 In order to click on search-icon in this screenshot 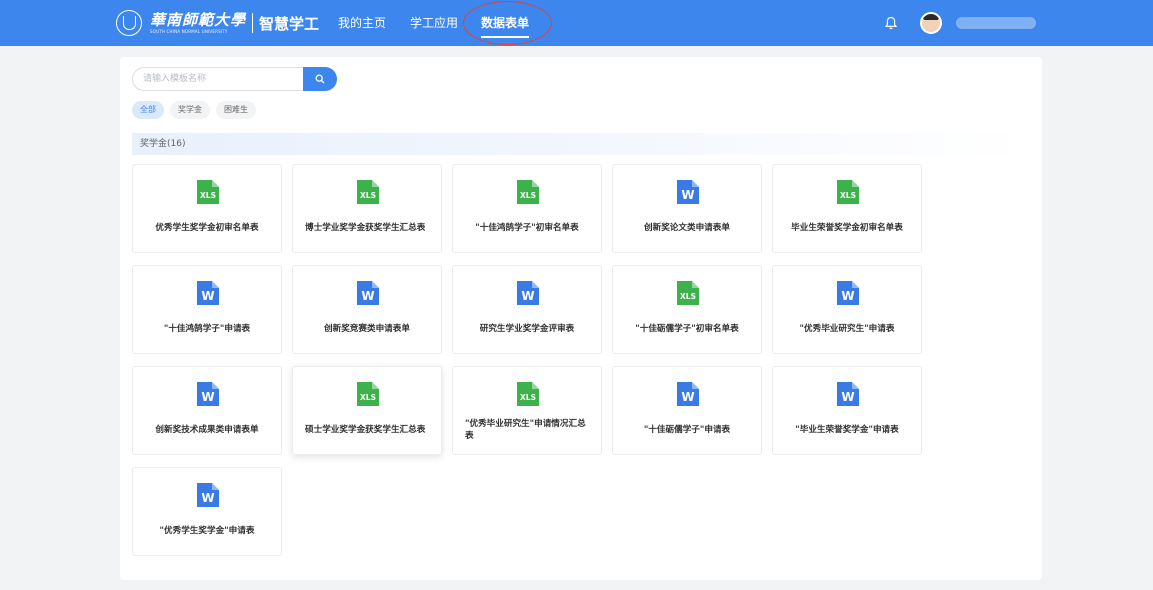, I will do `click(320, 79)`.